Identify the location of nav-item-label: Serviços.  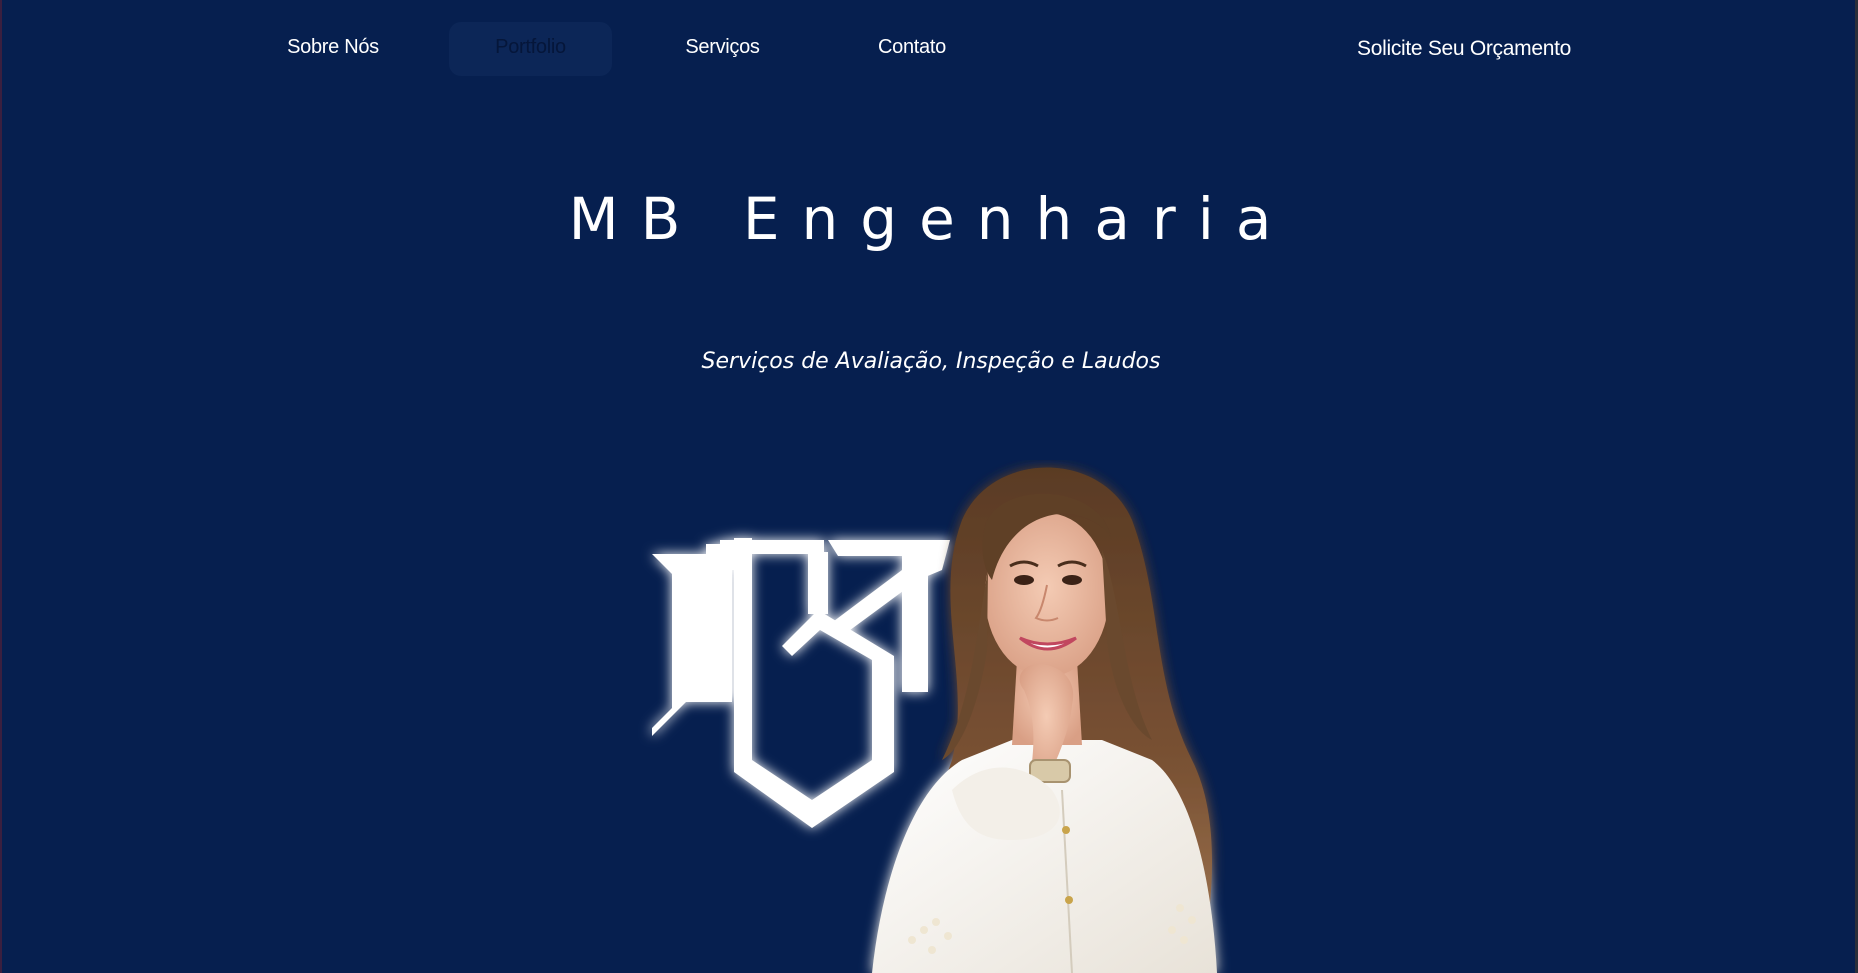
(722, 47).